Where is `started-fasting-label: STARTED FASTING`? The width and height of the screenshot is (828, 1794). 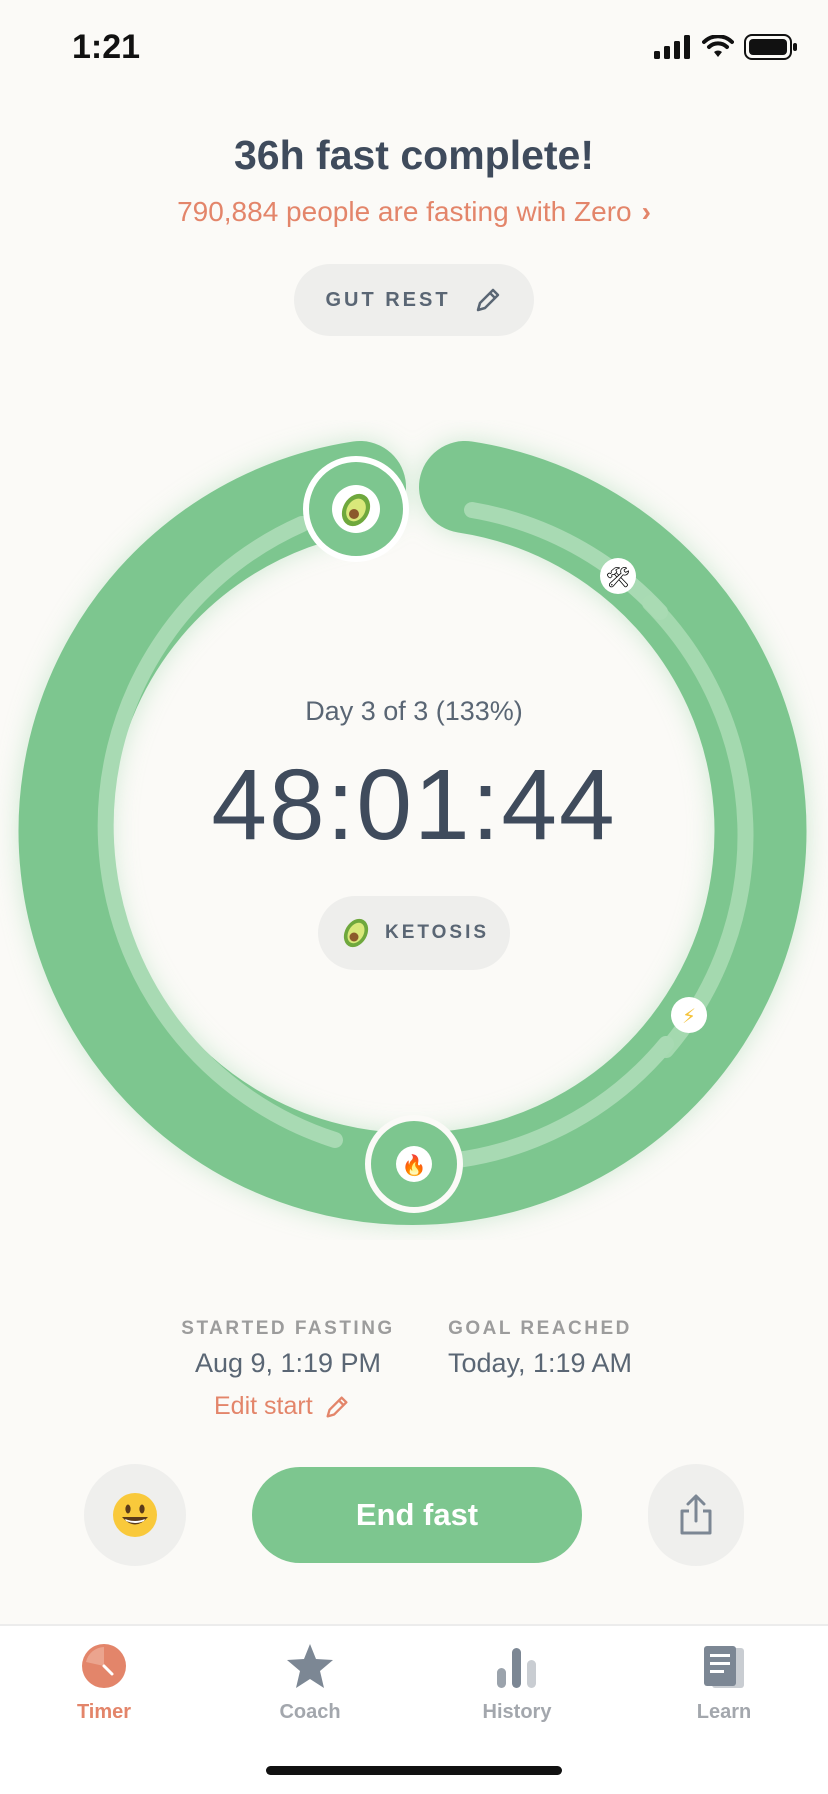
started-fasting-label: STARTED FASTING is located at coordinates (288, 1328).